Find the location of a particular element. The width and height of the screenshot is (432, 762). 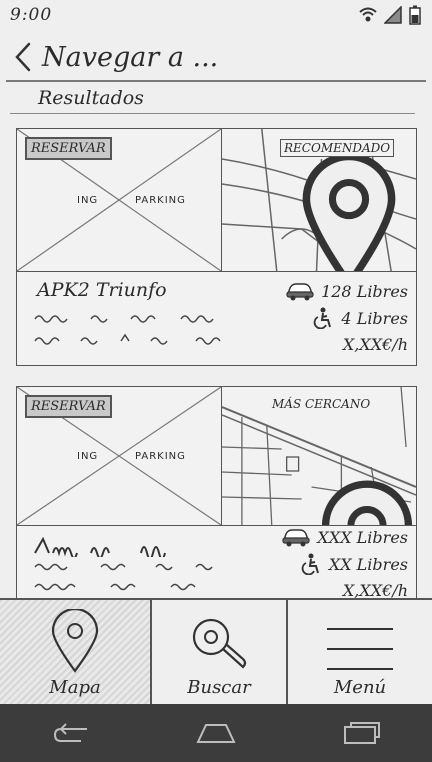

nav-label: Buscar is located at coordinates (219, 687).